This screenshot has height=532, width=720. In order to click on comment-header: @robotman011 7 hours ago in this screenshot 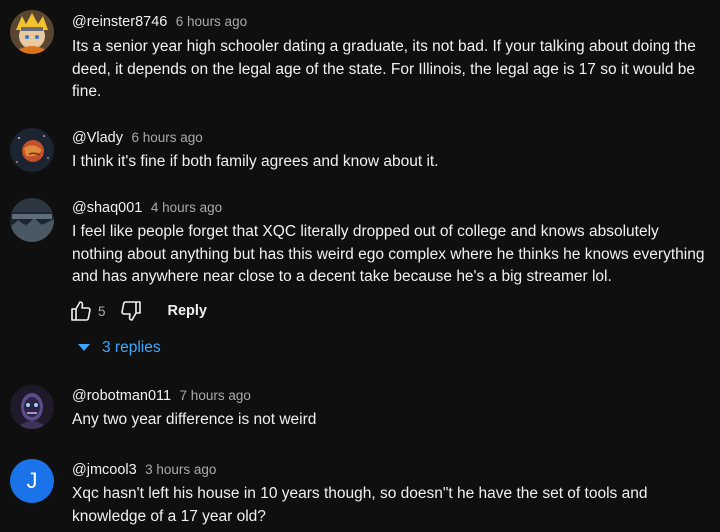, I will do `click(161, 396)`.